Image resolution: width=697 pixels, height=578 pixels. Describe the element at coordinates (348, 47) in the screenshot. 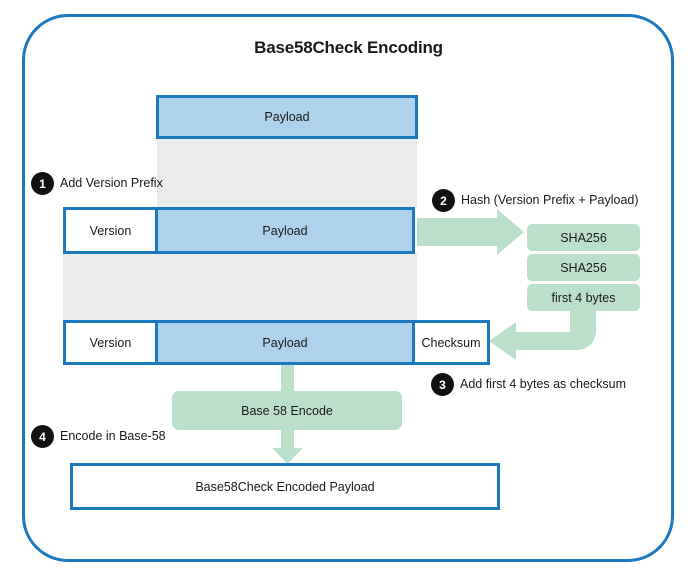

I see `page-title: Base58Check Encoding` at that location.